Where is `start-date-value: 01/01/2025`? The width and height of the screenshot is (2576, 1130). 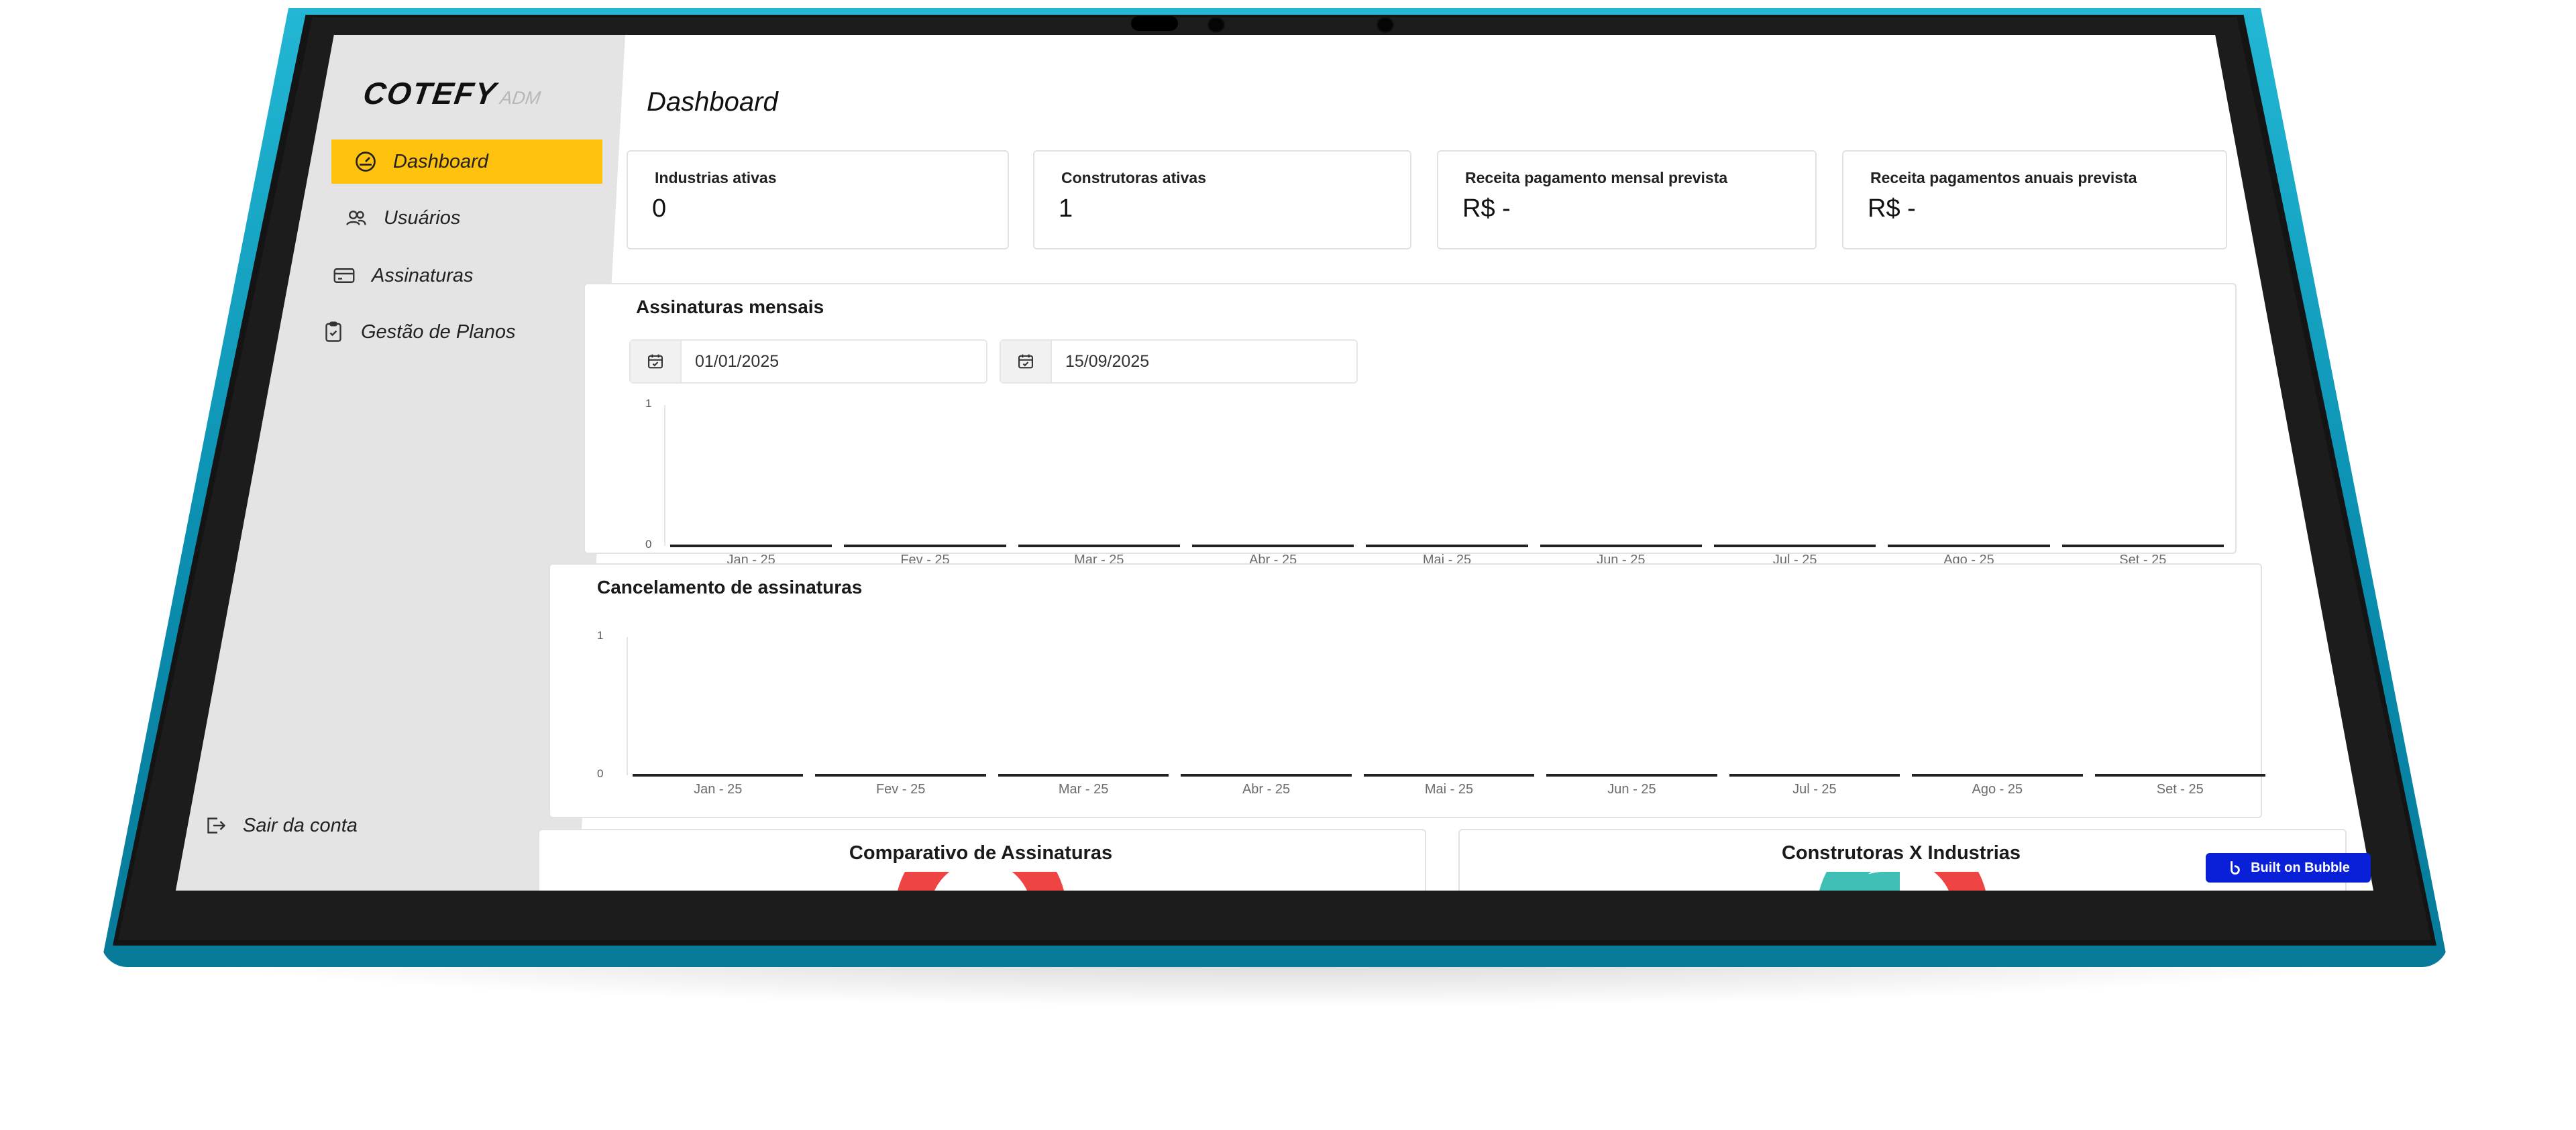
start-date-value: 01/01/2025 is located at coordinates (737, 361).